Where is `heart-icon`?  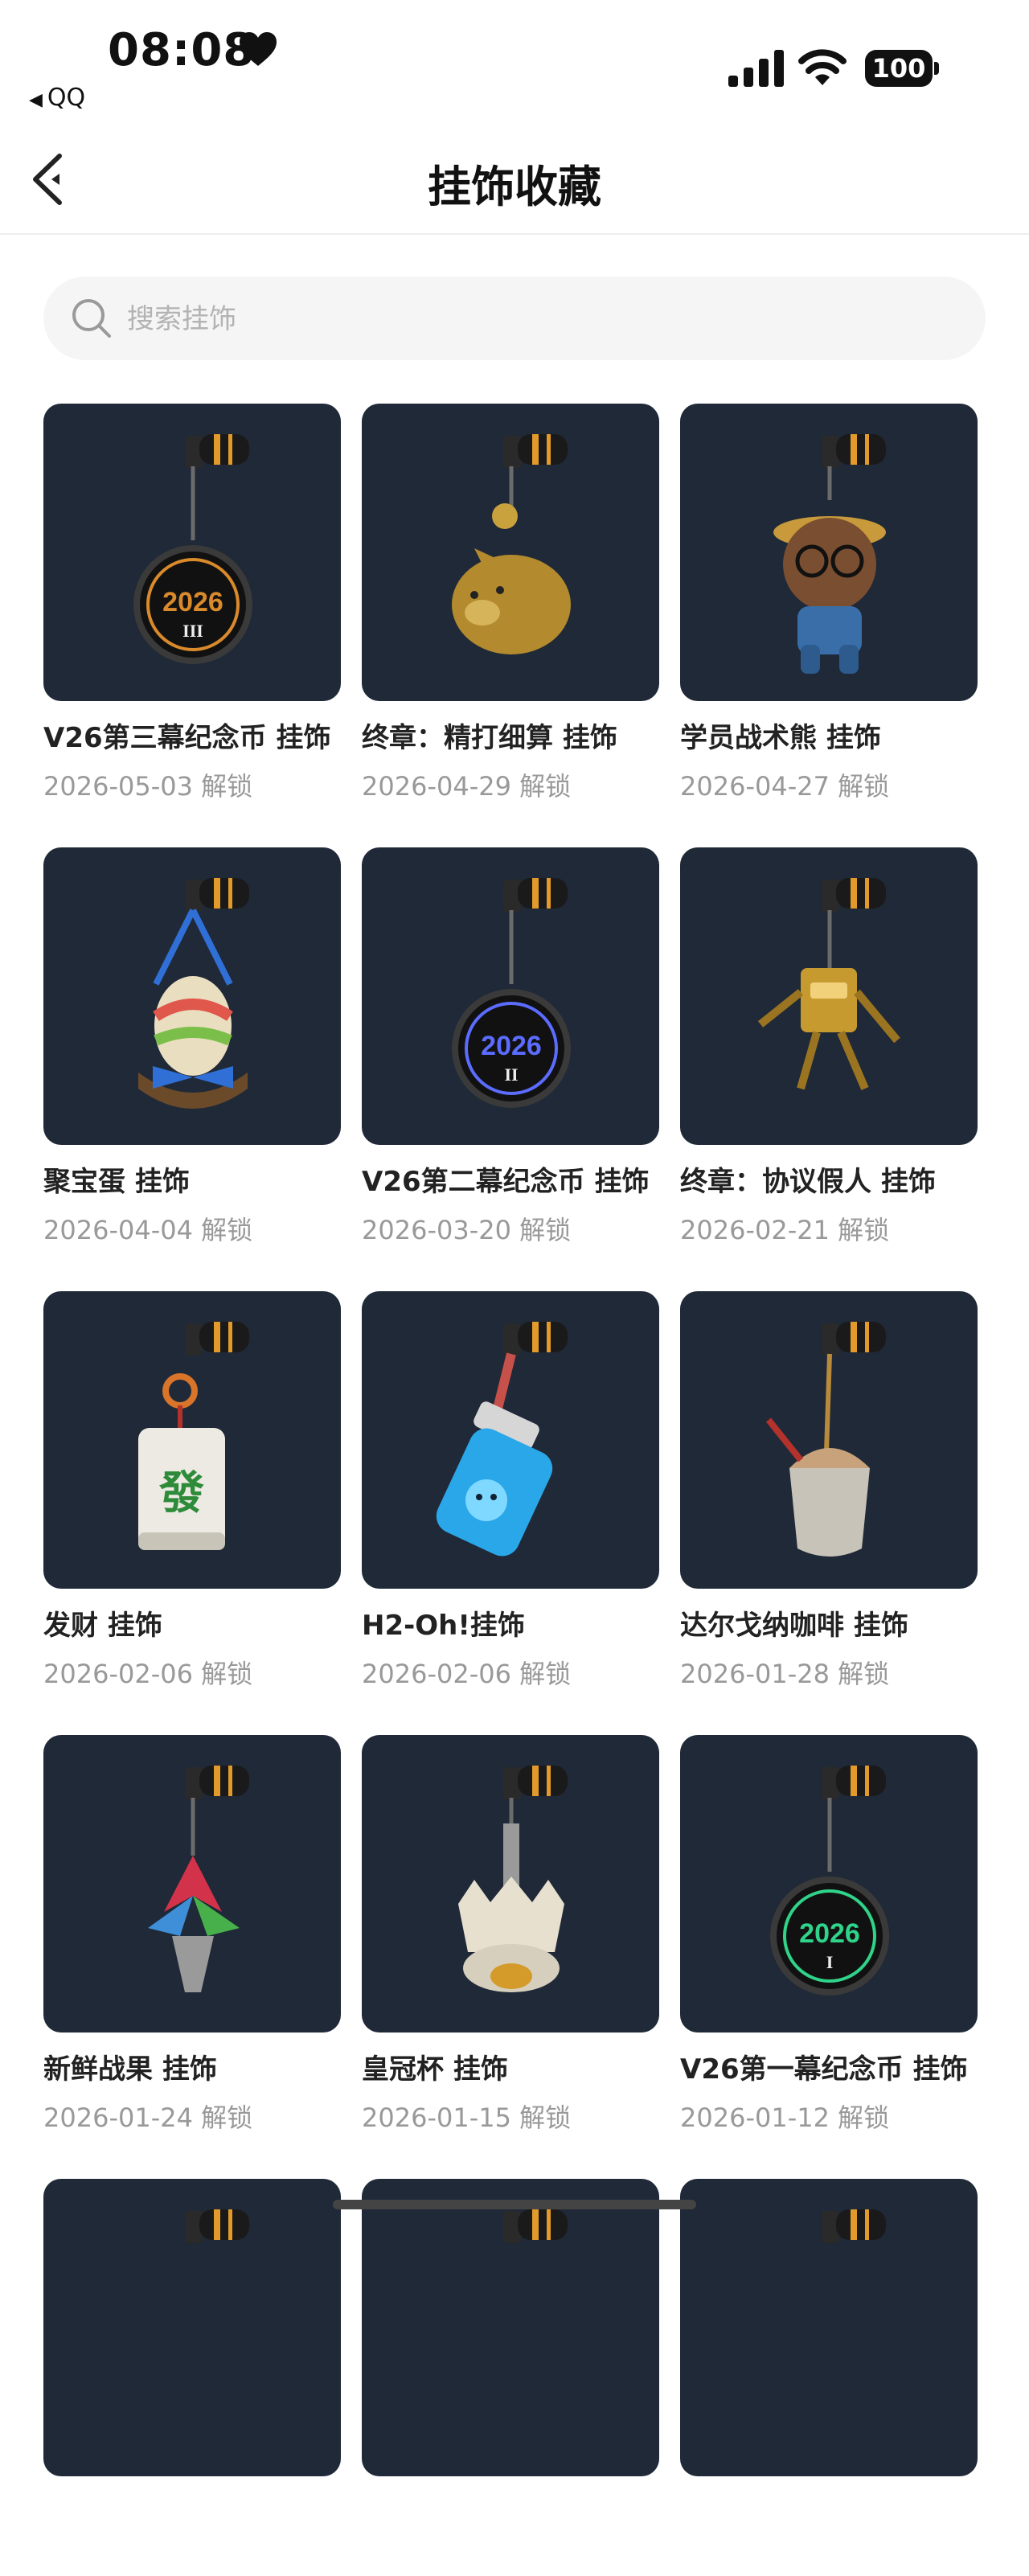 heart-icon is located at coordinates (258, 49).